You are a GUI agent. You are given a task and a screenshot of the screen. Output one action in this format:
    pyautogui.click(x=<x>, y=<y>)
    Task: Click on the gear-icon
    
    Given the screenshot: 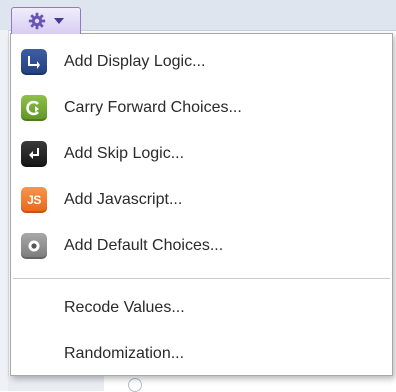 What is the action you would take?
    pyautogui.click(x=37, y=21)
    